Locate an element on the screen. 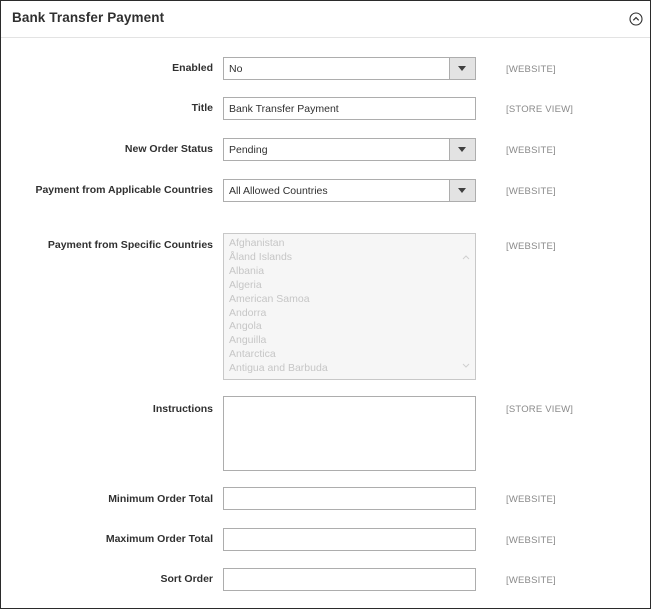 The height and width of the screenshot is (609, 651). country-option: Antigua and Barbuda is located at coordinates (352, 369).